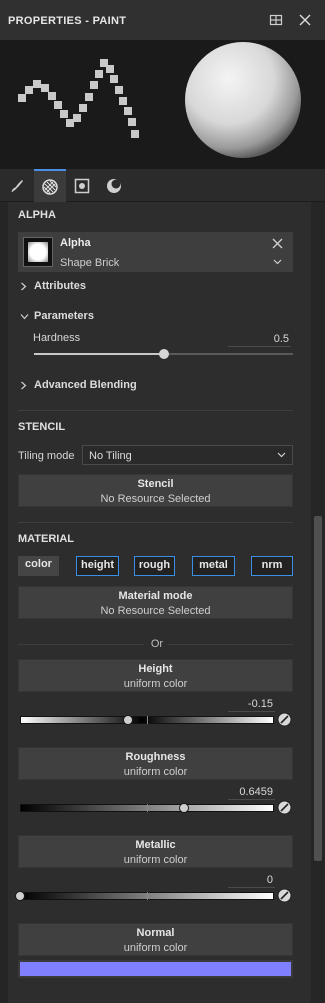 Image resolution: width=325 pixels, height=1003 pixels. Describe the element at coordinates (276, 20) in the screenshot. I see `maximize-icon` at that location.